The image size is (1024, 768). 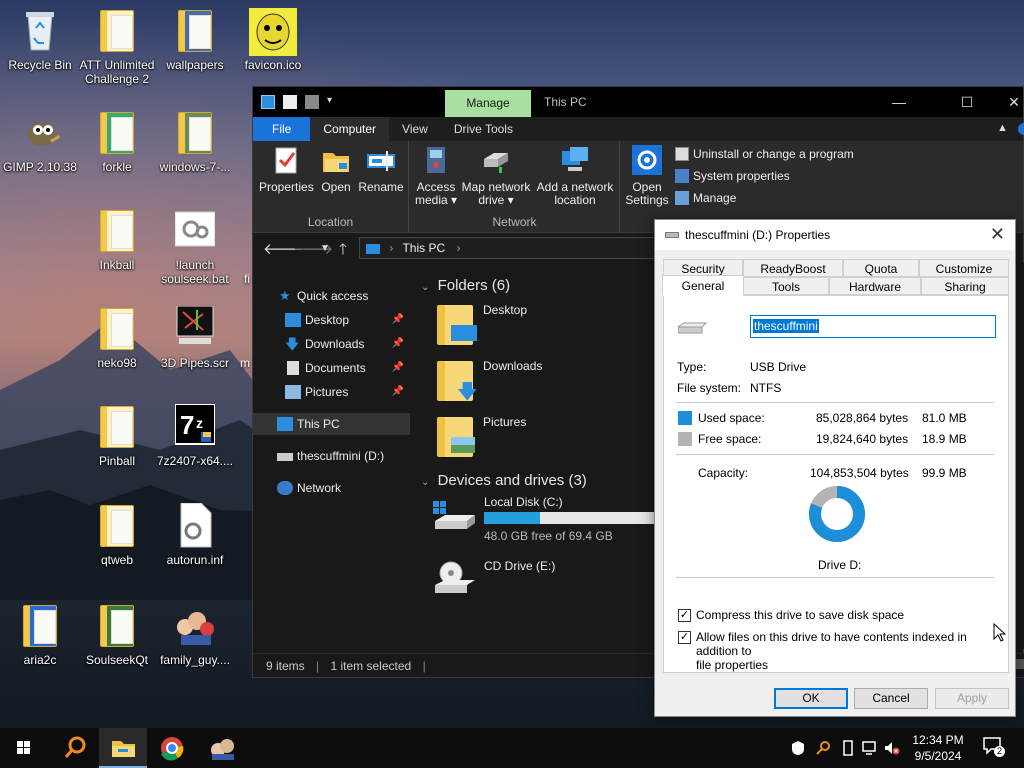 What do you see at coordinates (465, 285) in the screenshot?
I see `folders-section-header: ⌄ Folders (6)` at bounding box center [465, 285].